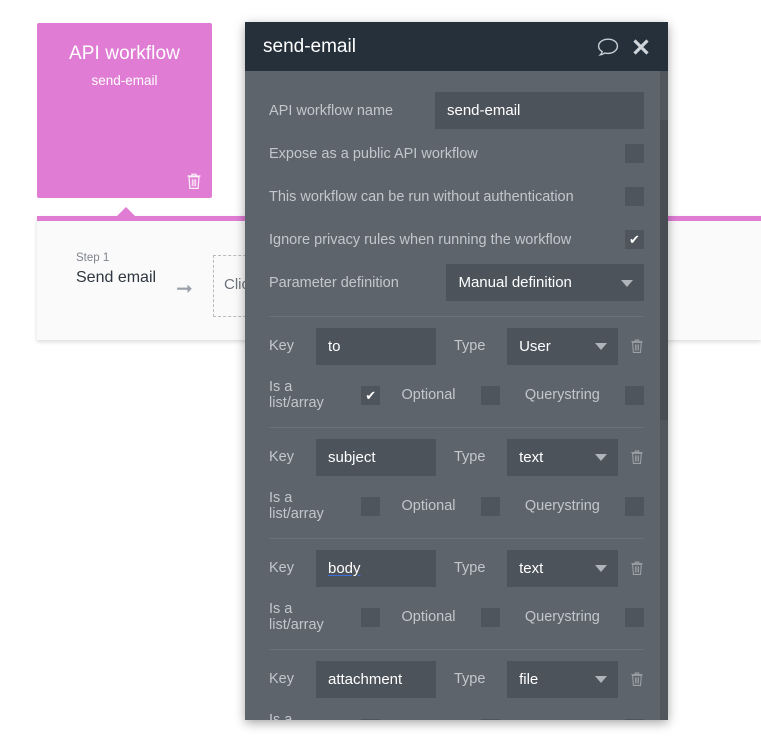  I want to click on parameter-key-type-row: Key Type text, so click(456, 568).